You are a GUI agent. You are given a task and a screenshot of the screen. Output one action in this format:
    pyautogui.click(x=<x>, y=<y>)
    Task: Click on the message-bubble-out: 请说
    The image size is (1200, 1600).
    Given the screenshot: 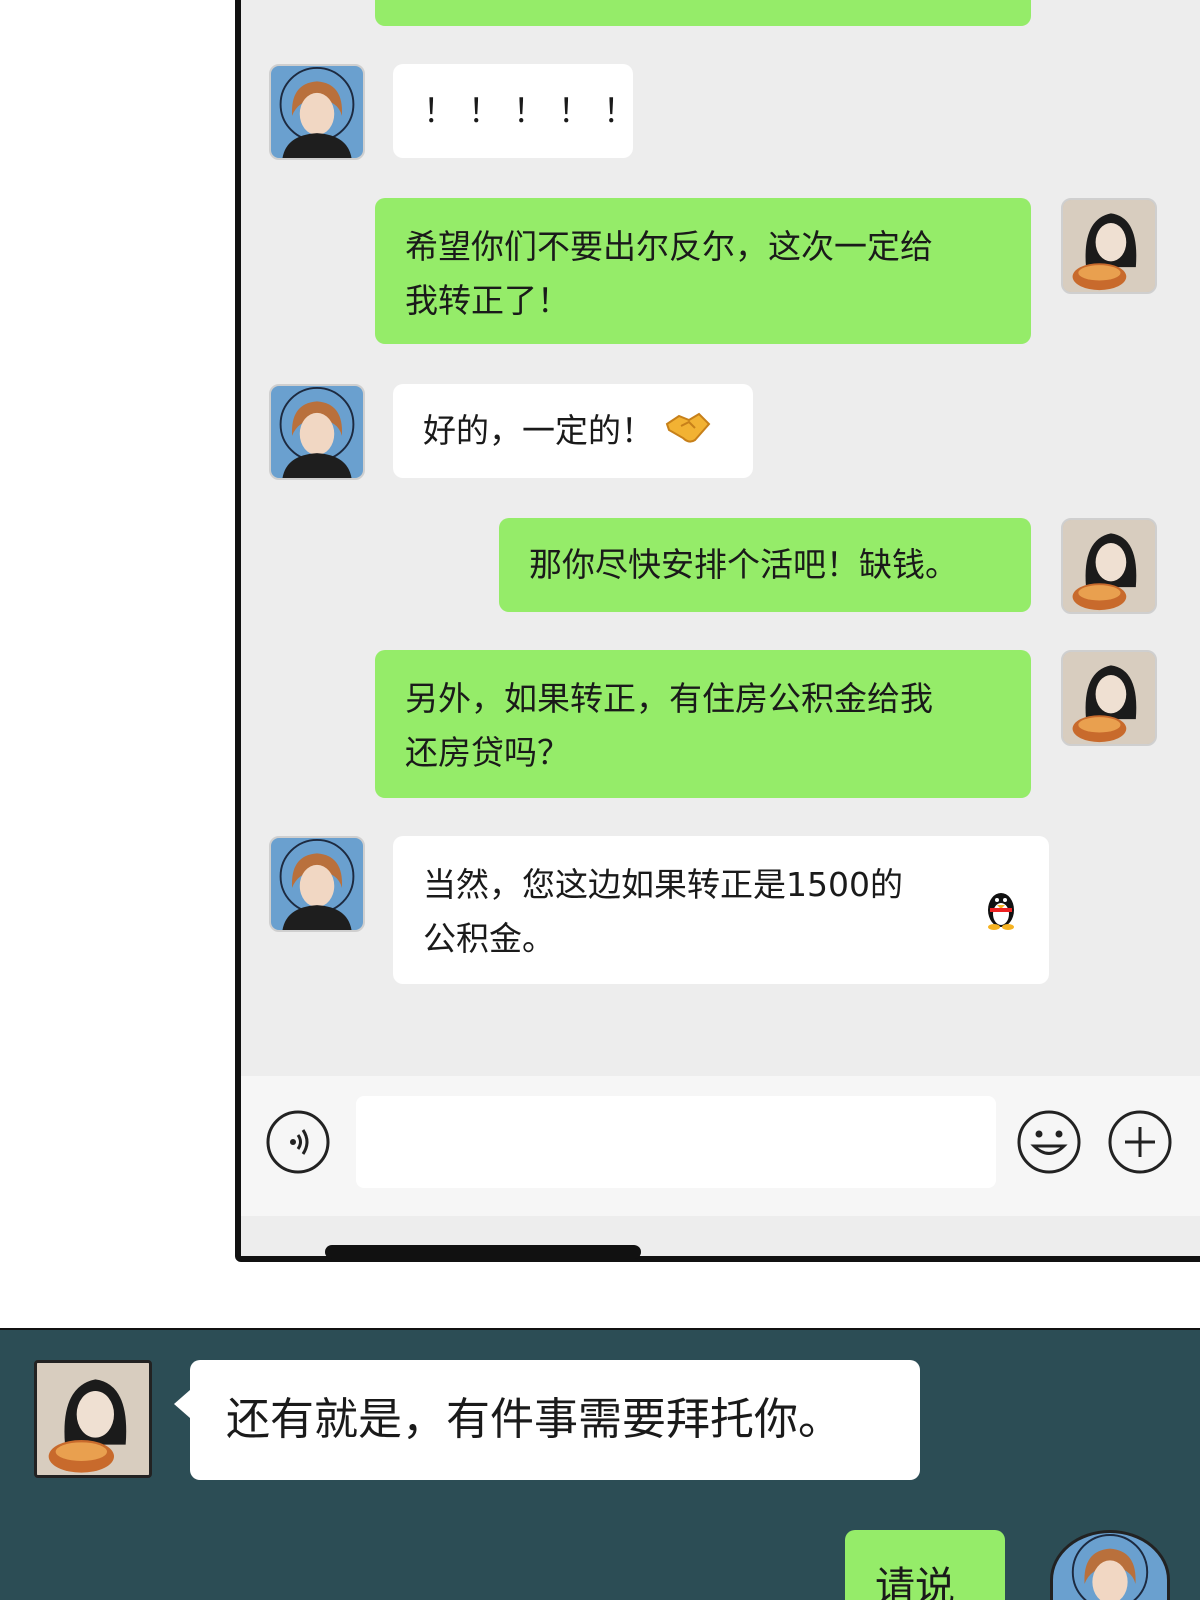 What is the action you would take?
    pyautogui.click(x=925, y=1565)
    